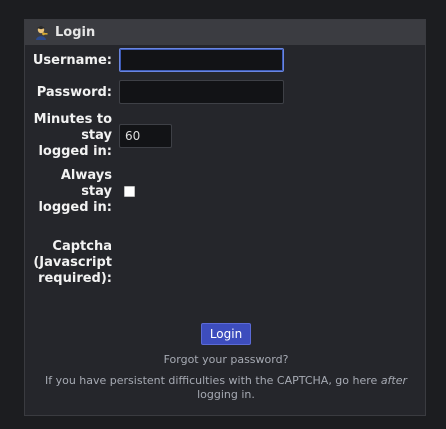 Image resolution: width=446 pixels, height=429 pixels. What do you see at coordinates (201, 92) in the screenshot?
I see `password-input` at bounding box center [201, 92].